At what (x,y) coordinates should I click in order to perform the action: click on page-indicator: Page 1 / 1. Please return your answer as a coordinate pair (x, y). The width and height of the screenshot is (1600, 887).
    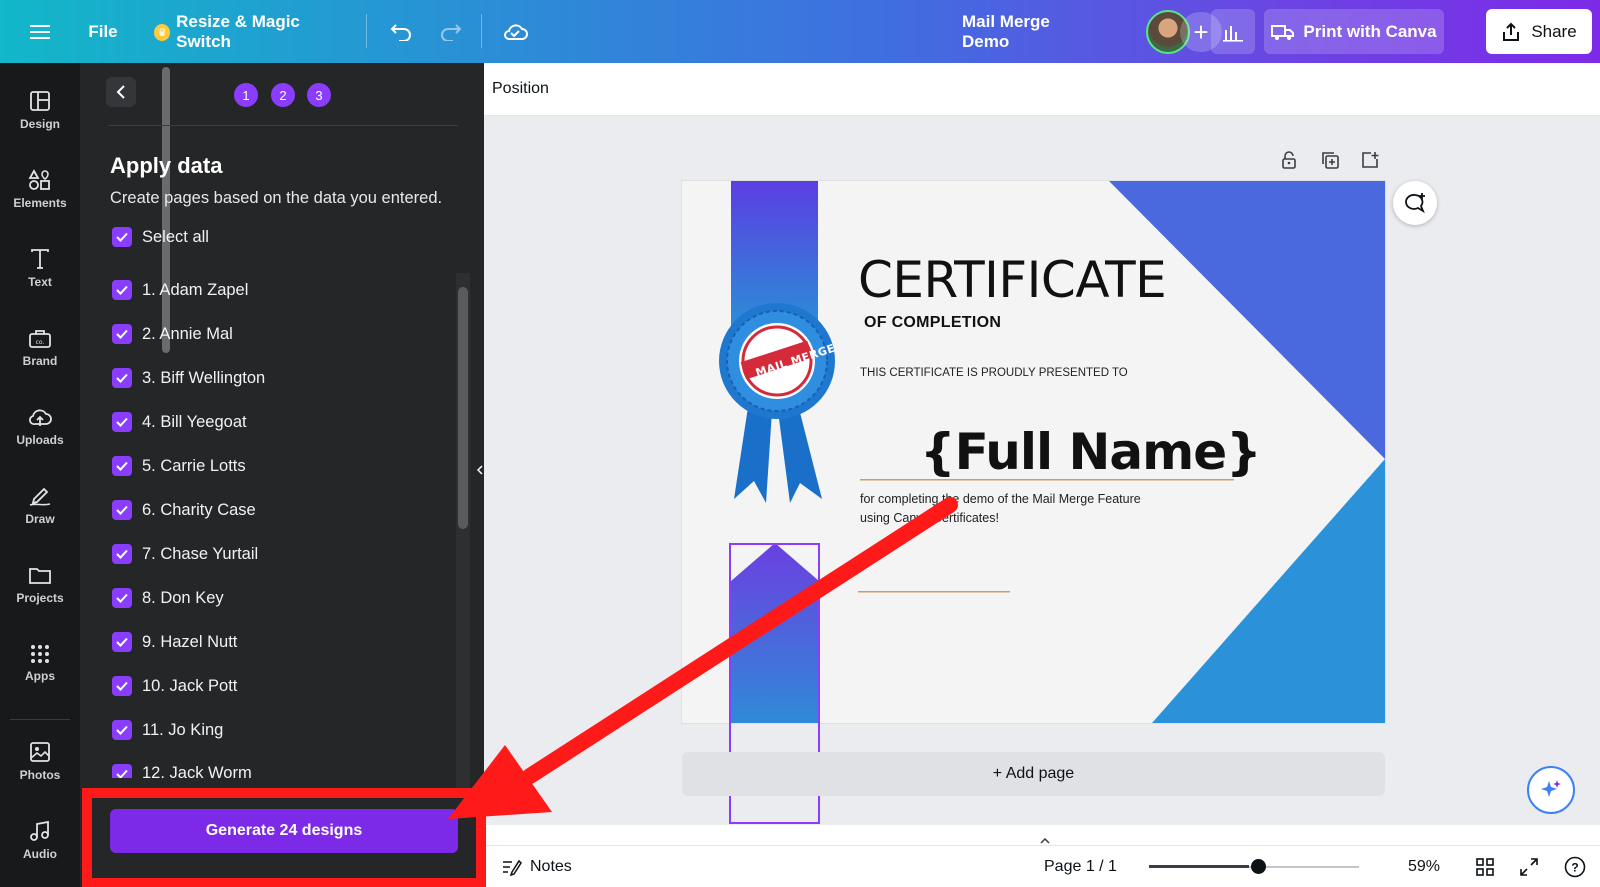
    Looking at the image, I should click on (1080, 867).